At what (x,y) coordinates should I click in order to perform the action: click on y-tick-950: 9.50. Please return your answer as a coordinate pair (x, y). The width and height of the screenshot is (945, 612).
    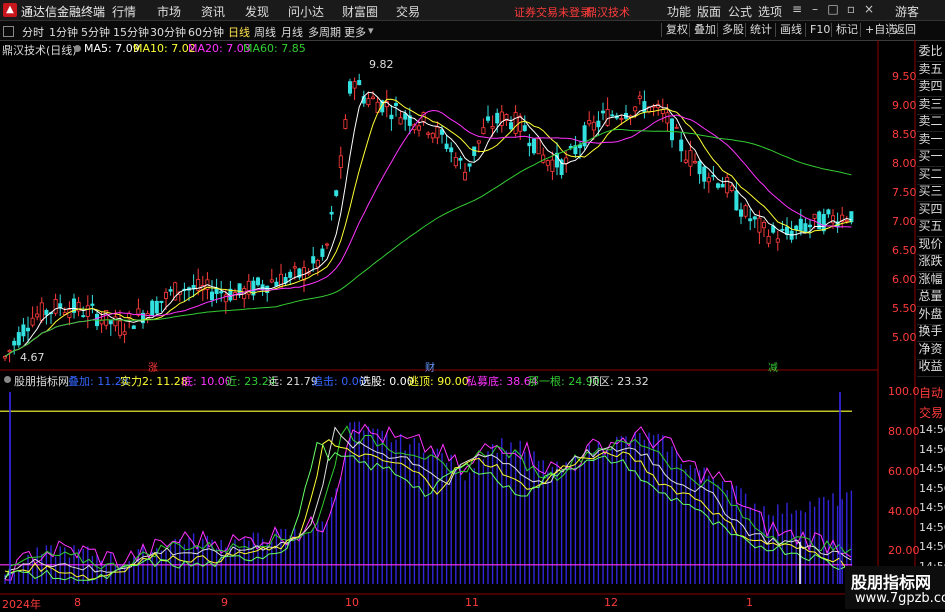
    Looking at the image, I should click on (904, 76).